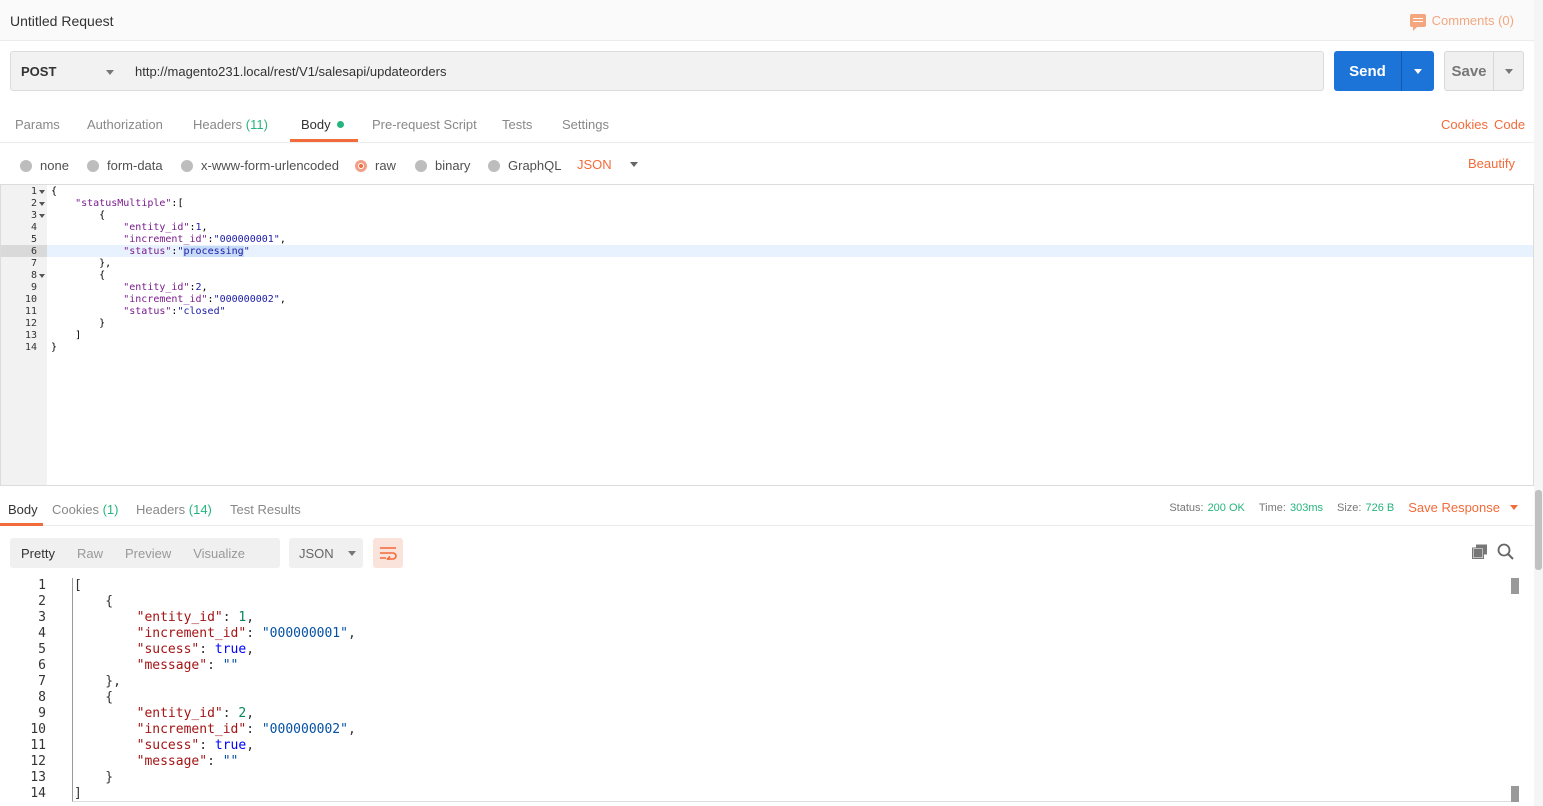  Describe the element at coordinates (1484, 71) in the screenshot. I see `save-button: Save` at that location.